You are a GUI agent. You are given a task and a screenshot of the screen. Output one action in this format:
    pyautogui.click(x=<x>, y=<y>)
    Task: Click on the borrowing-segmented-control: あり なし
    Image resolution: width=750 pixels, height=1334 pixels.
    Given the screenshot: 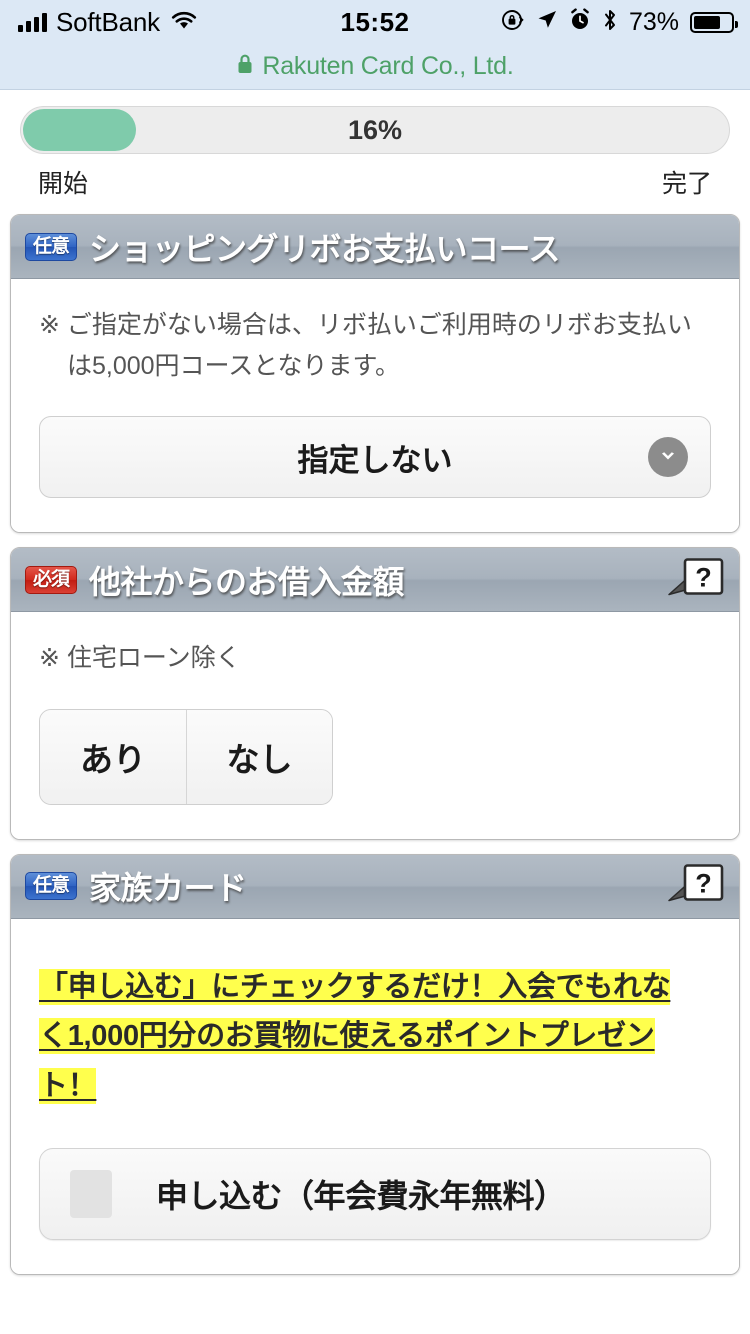 What is the action you would take?
    pyautogui.click(x=186, y=756)
    